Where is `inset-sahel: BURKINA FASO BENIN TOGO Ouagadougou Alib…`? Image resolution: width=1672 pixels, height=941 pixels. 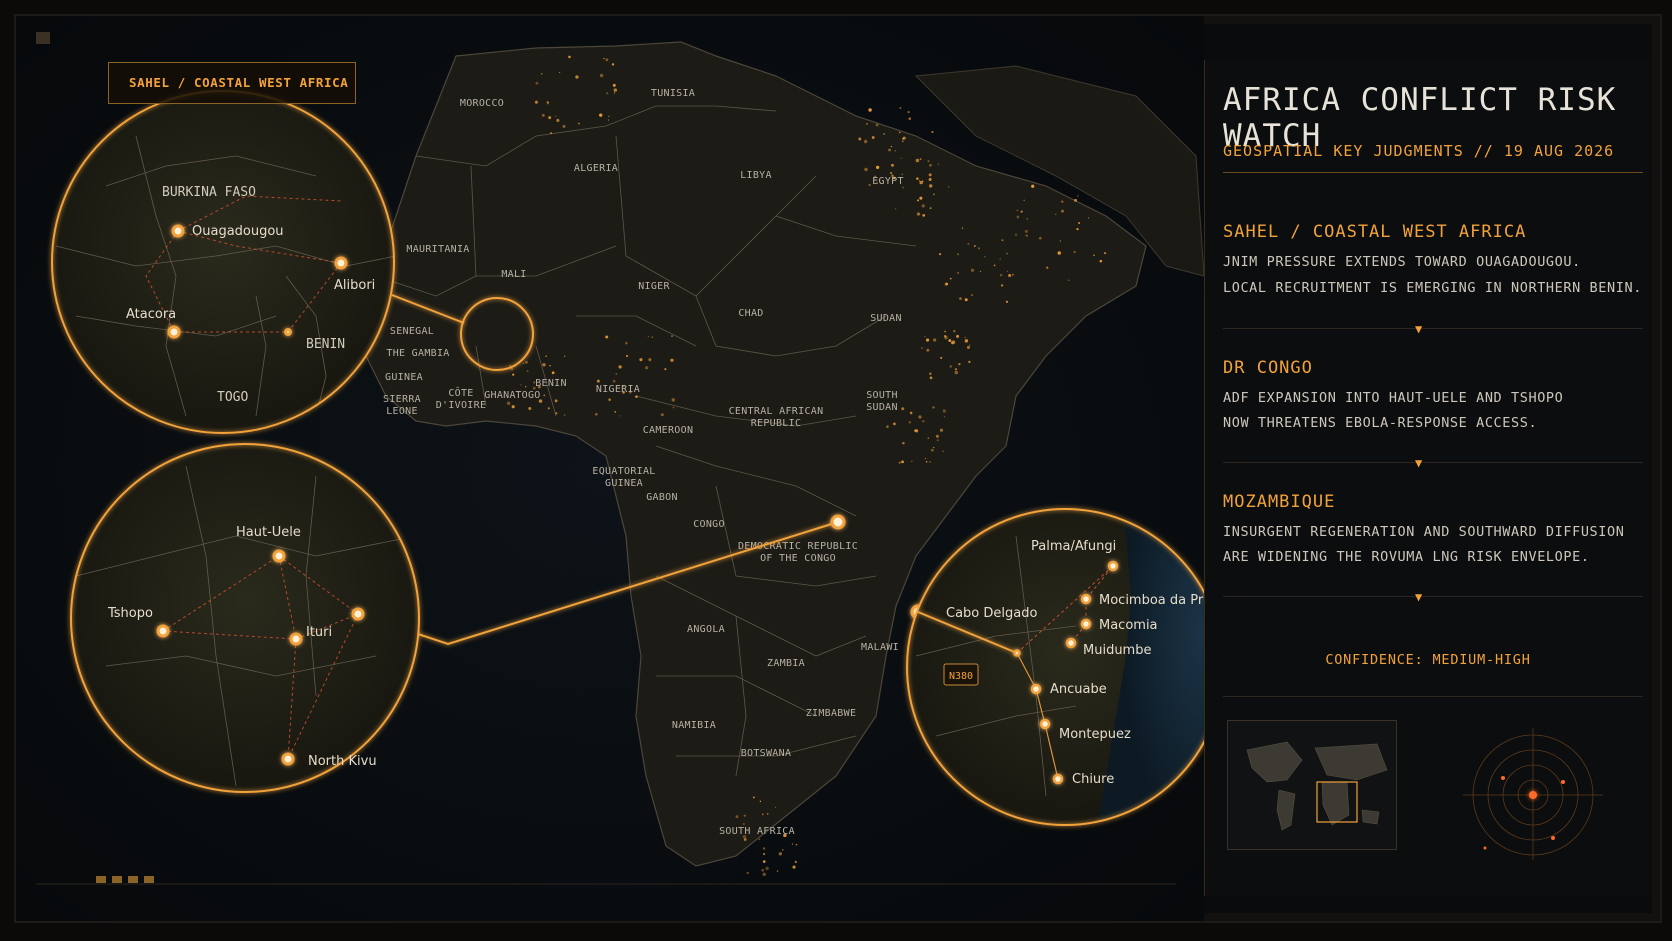
inset-sahel: BURKINA FASO BENIN TOGO Ouagadougou Alib… is located at coordinates (223, 262).